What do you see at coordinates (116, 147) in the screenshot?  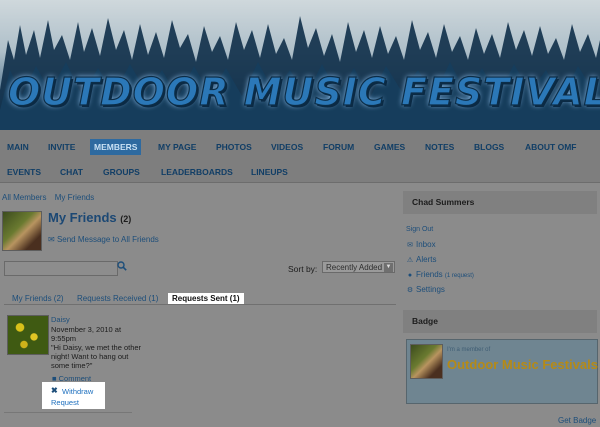 I see `nav-members: MEMBERS` at bounding box center [116, 147].